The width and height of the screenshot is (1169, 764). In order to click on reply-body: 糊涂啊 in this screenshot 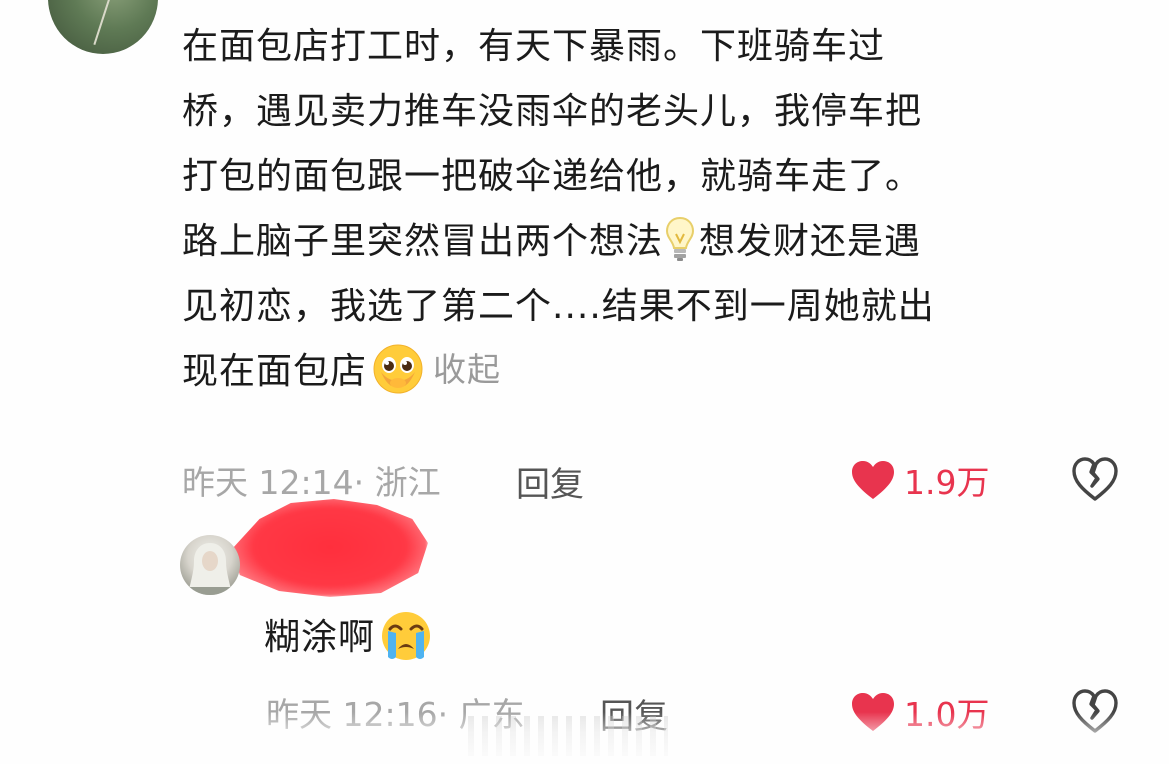, I will do `click(348, 637)`.